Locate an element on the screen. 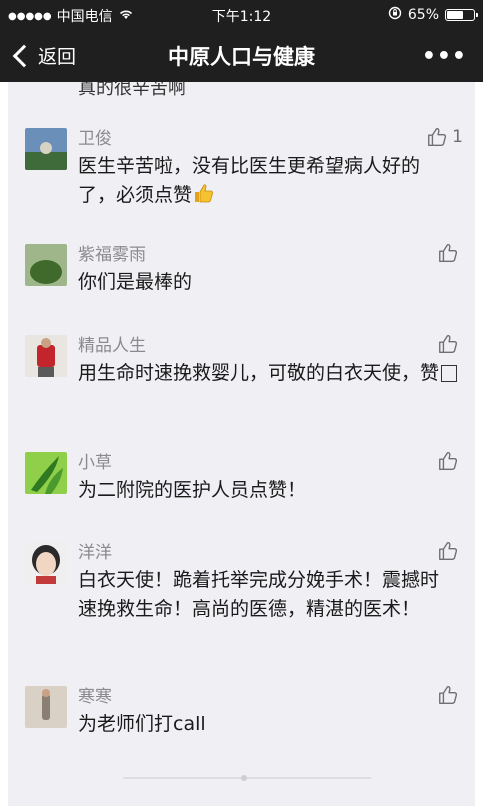 The height and width of the screenshot is (806, 483). unsupported-emoji-box-icon is located at coordinates (449, 373).